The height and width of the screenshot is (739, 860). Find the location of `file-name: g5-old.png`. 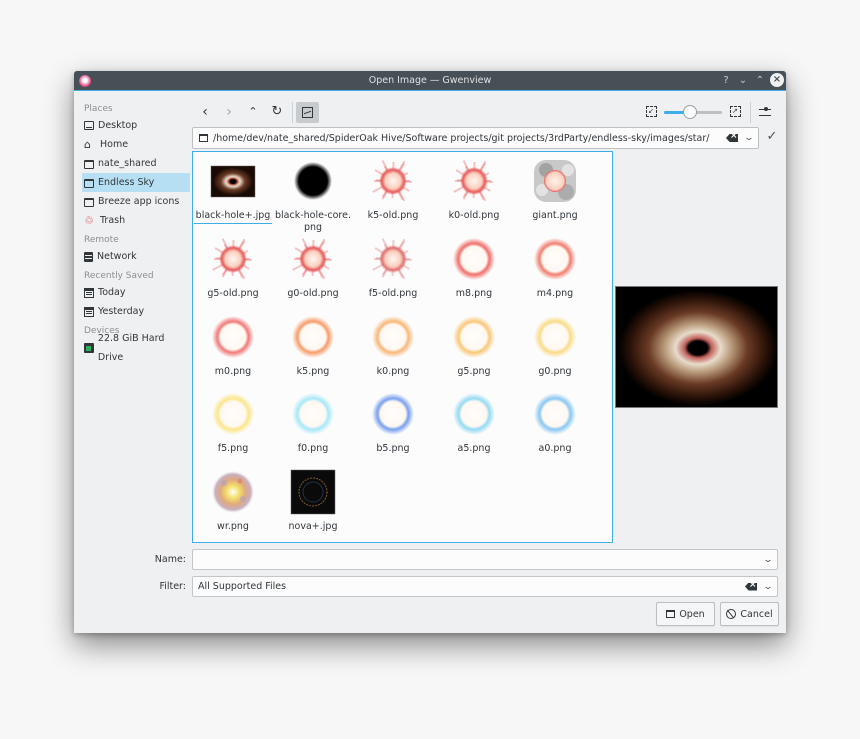

file-name: g5-old.png is located at coordinates (233, 294).